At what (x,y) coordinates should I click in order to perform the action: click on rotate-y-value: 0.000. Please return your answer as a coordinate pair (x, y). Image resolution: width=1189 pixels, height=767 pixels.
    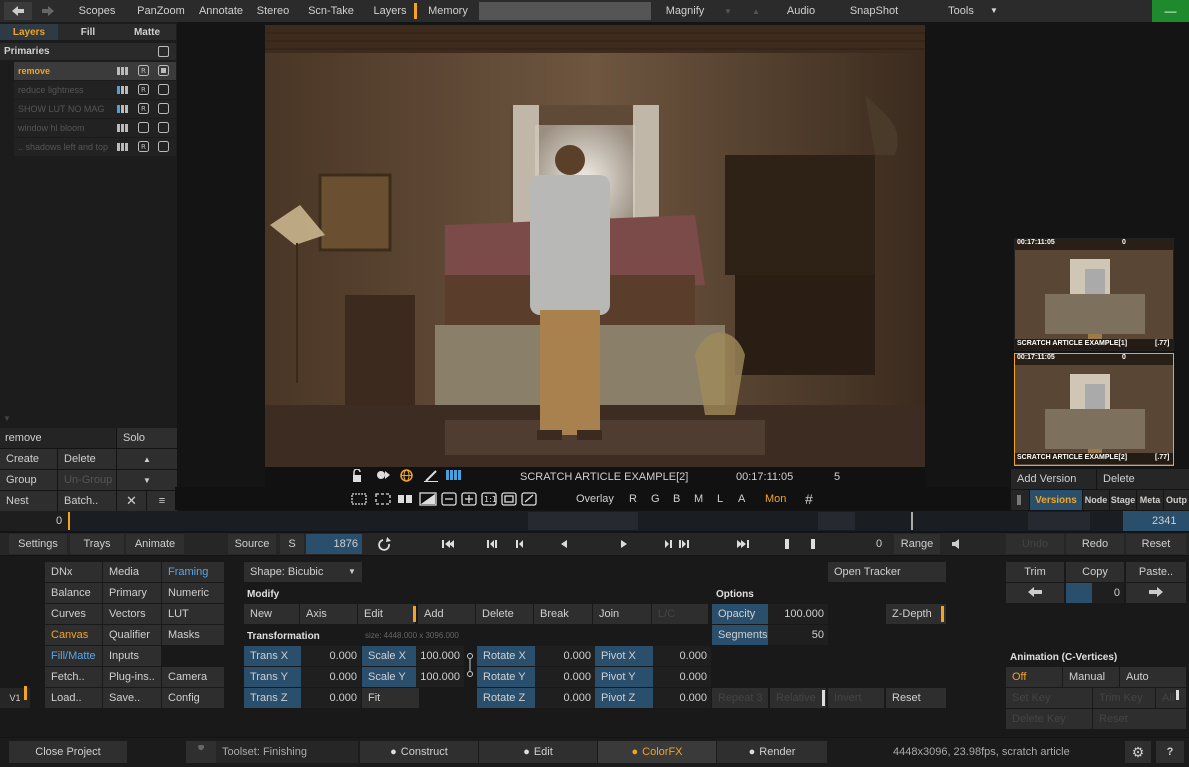
    Looking at the image, I should click on (565, 677).